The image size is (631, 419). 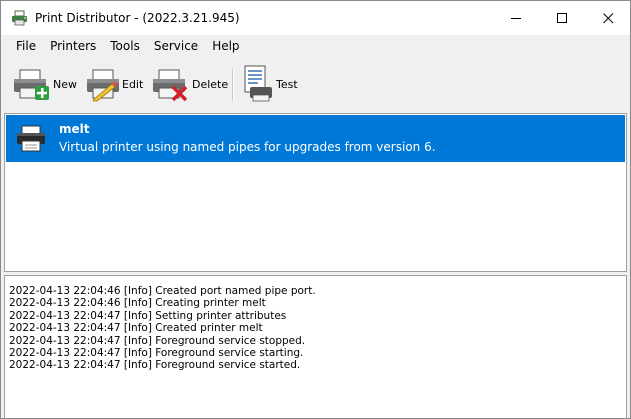 I want to click on menu-help: Help, so click(x=225, y=46).